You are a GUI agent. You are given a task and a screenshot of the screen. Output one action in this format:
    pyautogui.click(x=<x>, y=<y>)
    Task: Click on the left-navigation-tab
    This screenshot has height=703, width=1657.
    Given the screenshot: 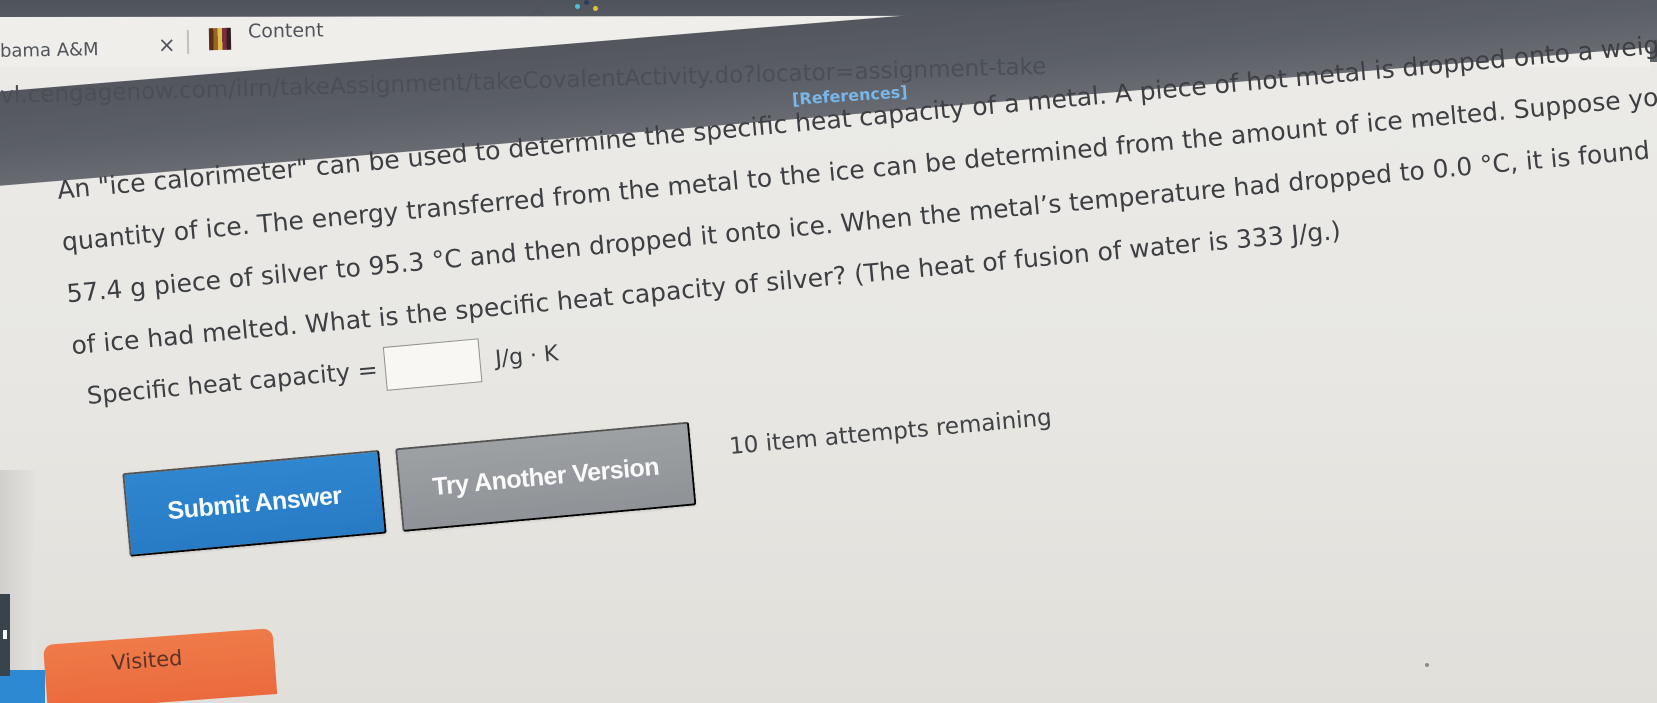 What is the action you would take?
    pyautogui.click(x=5, y=635)
    